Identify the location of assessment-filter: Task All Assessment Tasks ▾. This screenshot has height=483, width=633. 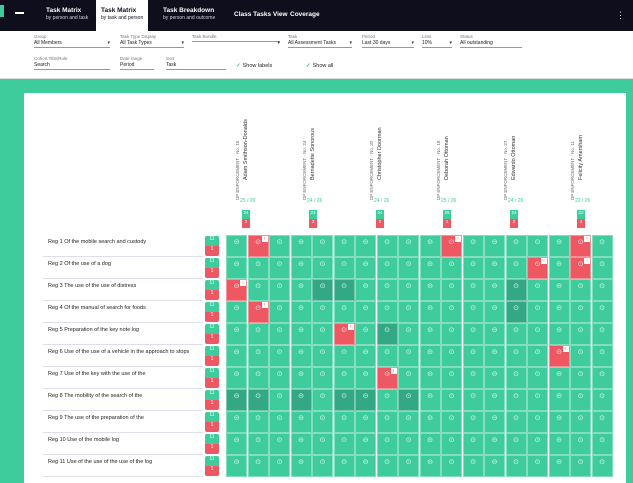
(320, 41).